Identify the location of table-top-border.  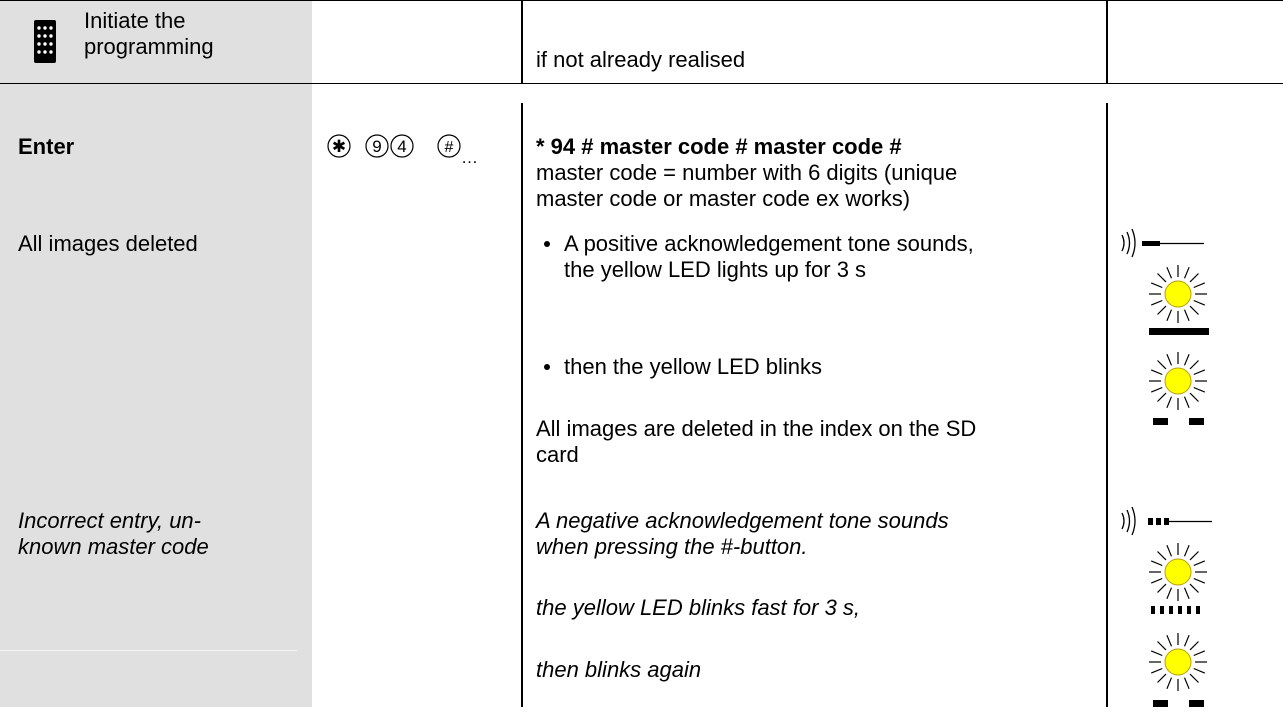
(641, 0).